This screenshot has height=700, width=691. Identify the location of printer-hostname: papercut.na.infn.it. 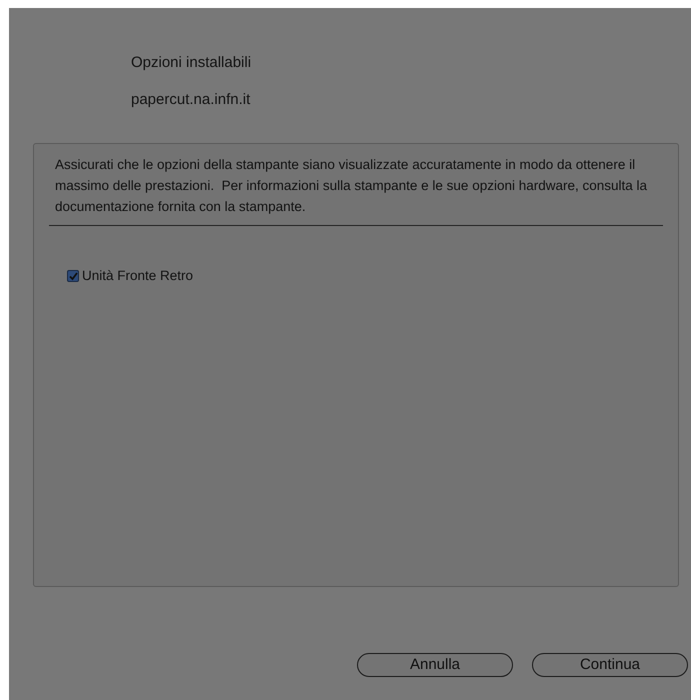
(191, 100).